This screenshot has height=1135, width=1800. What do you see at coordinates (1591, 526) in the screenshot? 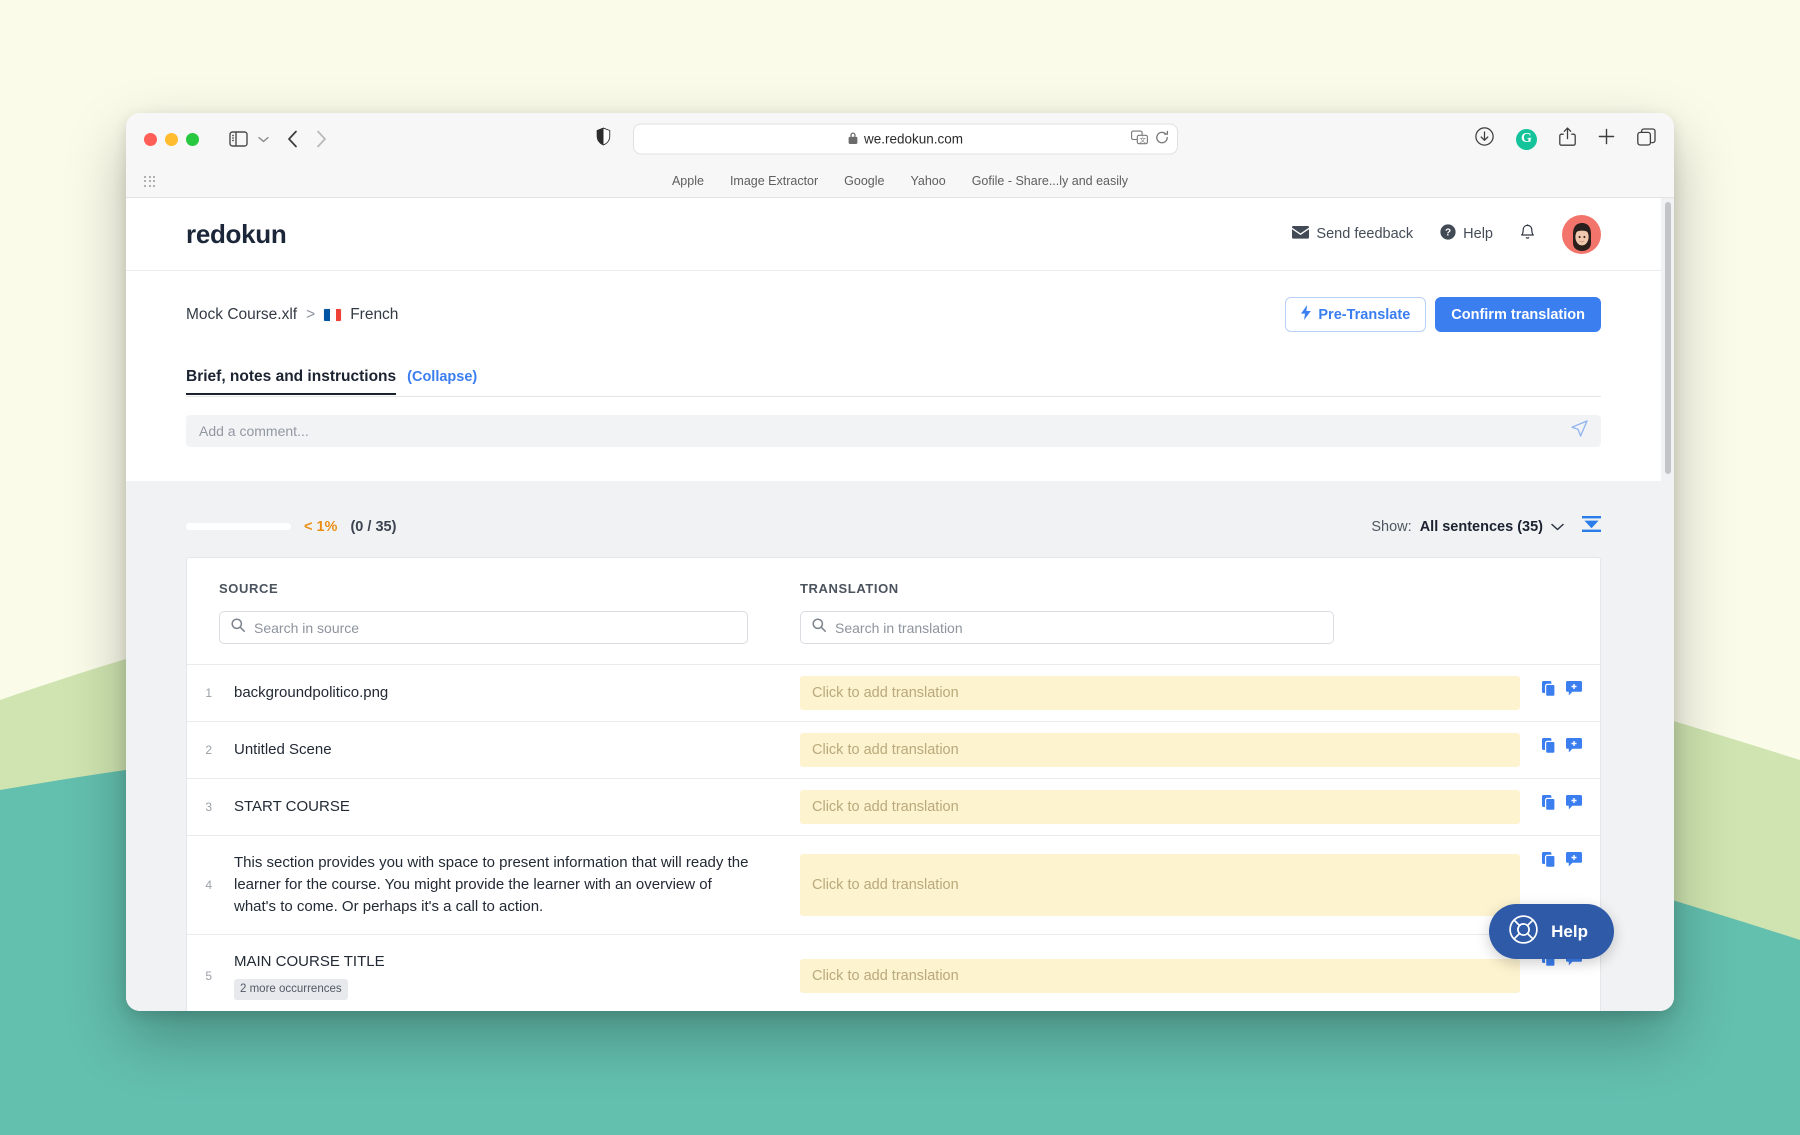
I see `collapse-all-icon` at bounding box center [1591, 526].